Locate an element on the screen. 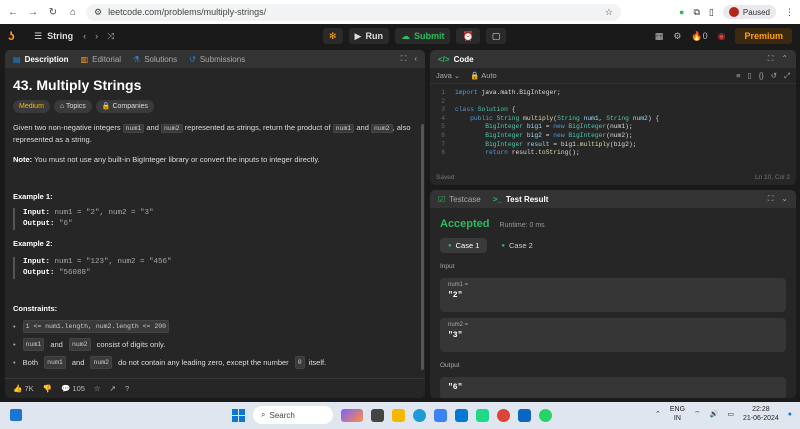 The image size is (800, 429). output-label: Output: is located at coordinates (39, 224).